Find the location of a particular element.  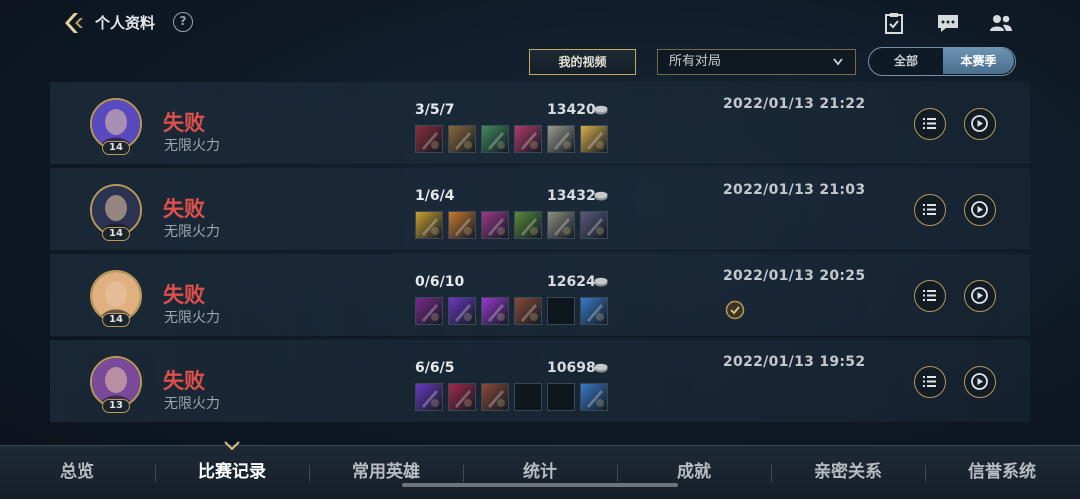

back-arrow-icon is located at coordinates (73, 23).